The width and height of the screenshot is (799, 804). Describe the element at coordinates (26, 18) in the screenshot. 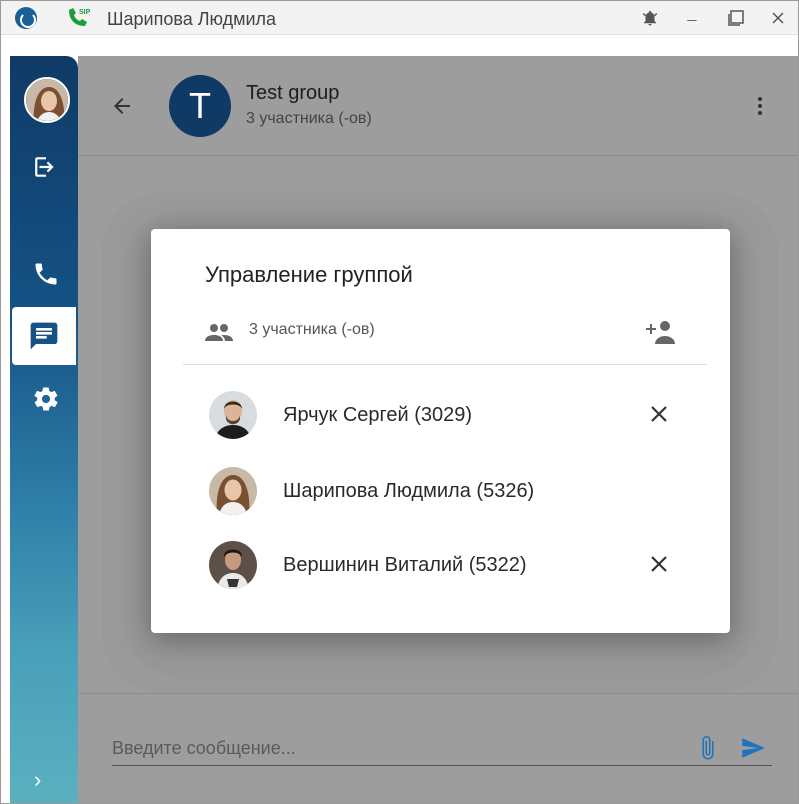

I see `app-logo-icon` at that location.